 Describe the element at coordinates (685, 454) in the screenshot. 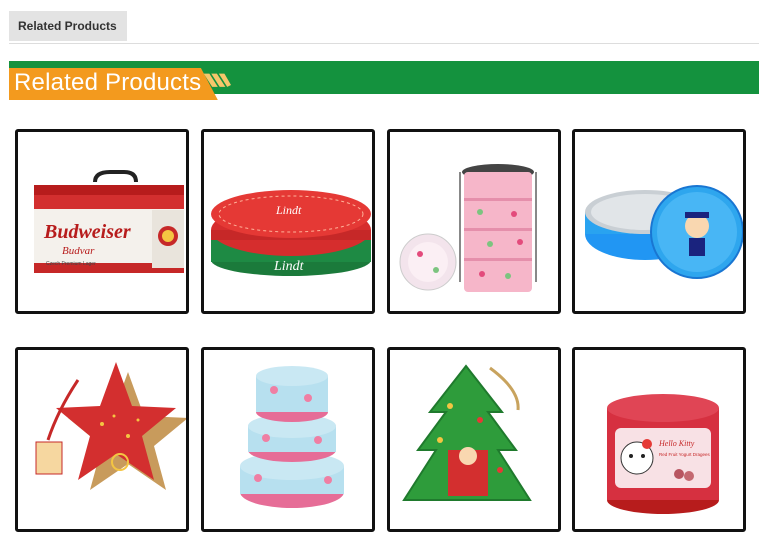

I see `hello-kitty-sub-text: Red Fruit Yogurt Dragees` at that location.